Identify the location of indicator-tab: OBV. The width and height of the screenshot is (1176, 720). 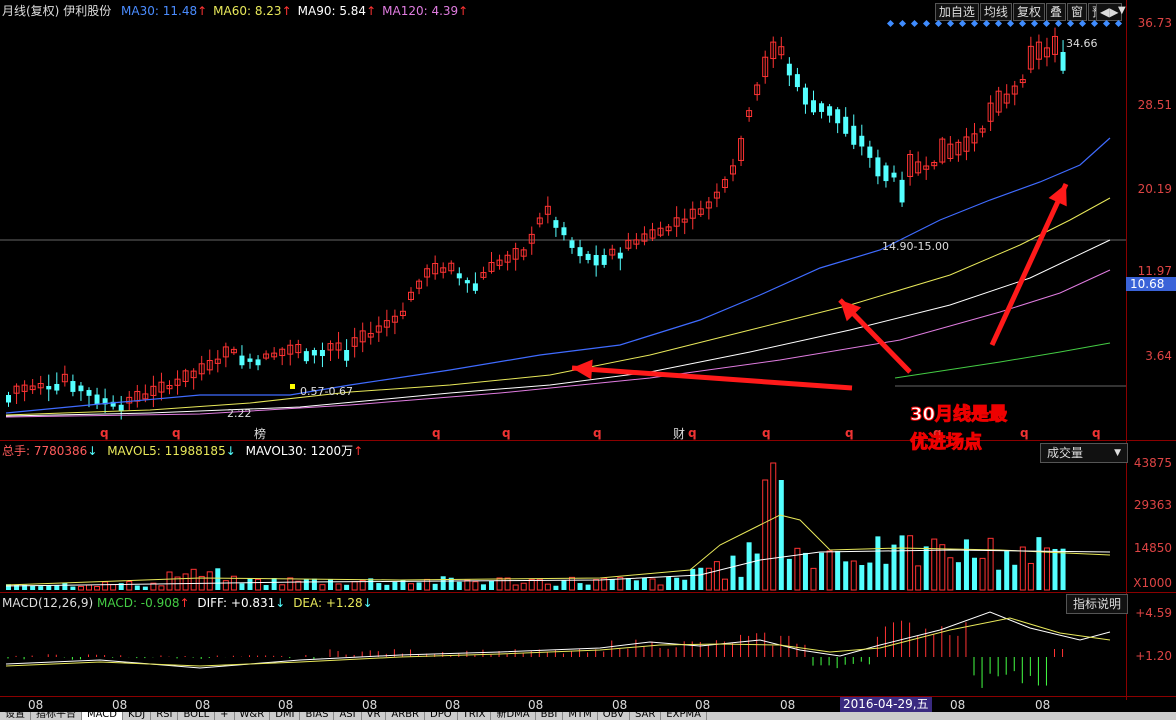
(614, 716).